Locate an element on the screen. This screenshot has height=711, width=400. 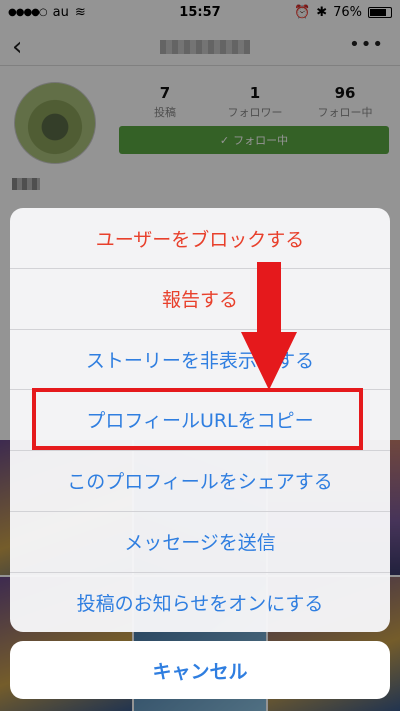
report-button: 報告する is located at coordinates (200, 298).